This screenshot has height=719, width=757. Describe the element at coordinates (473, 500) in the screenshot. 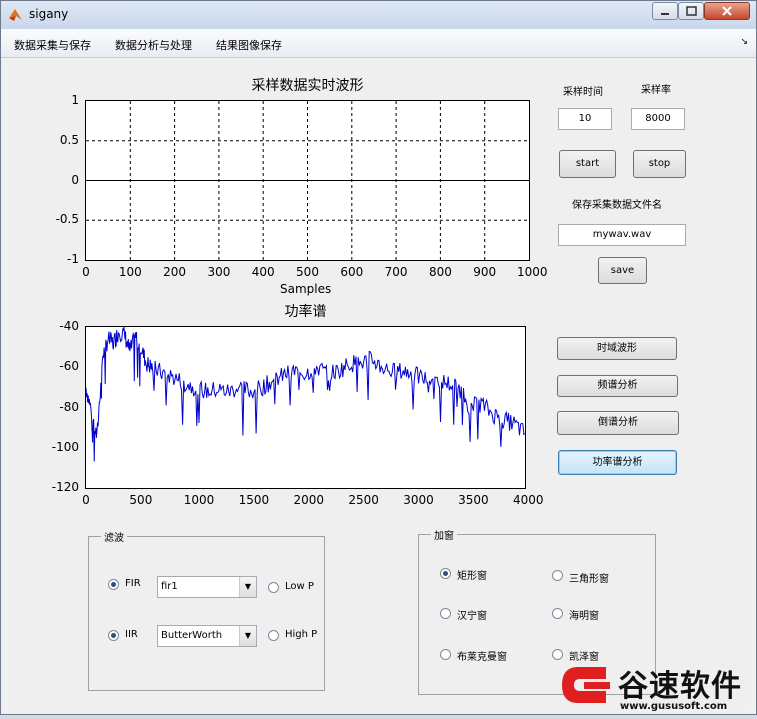

I see `tick-label: 3500` at that location.